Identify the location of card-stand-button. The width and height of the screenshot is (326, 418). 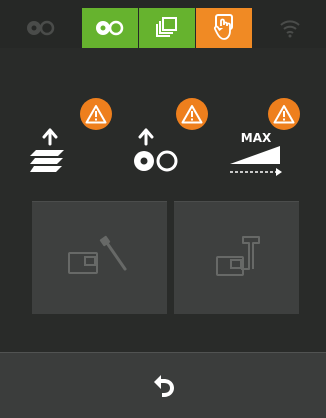
(236, 257).